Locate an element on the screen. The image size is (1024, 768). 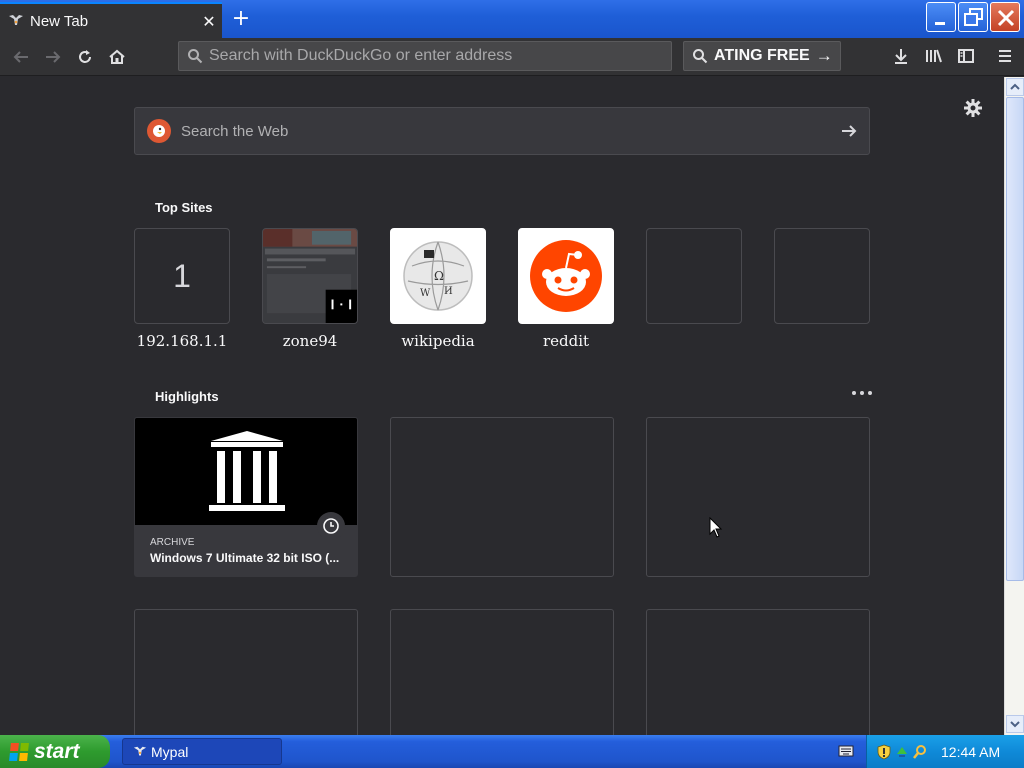
system-tray: 12:44 AM is located at coordinates (945, 751).